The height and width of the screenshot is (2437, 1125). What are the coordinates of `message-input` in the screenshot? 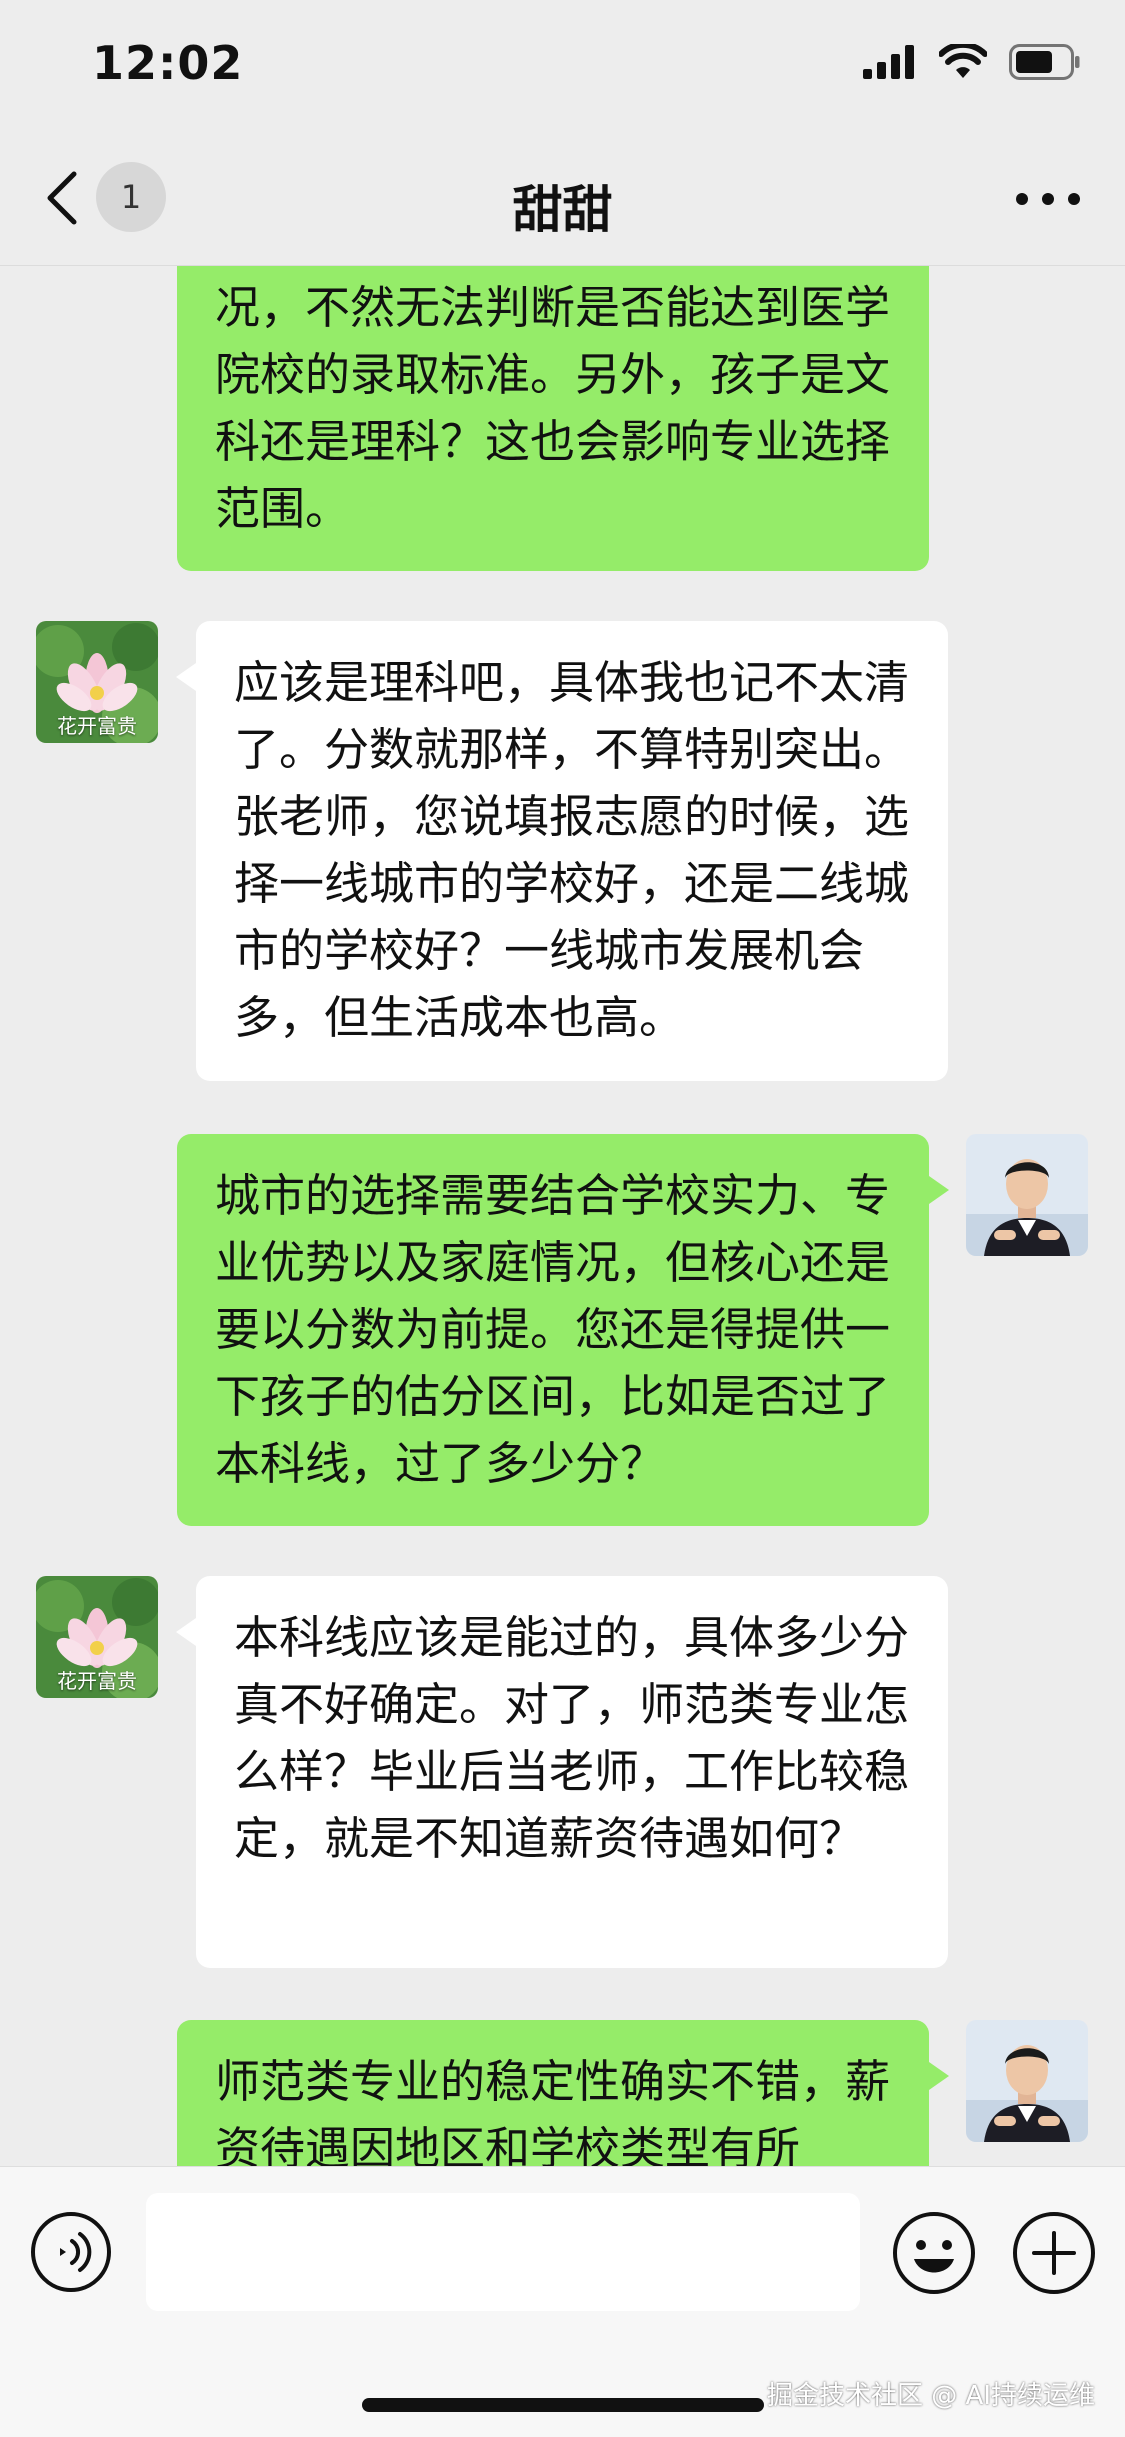 It's located at (503, 2252).